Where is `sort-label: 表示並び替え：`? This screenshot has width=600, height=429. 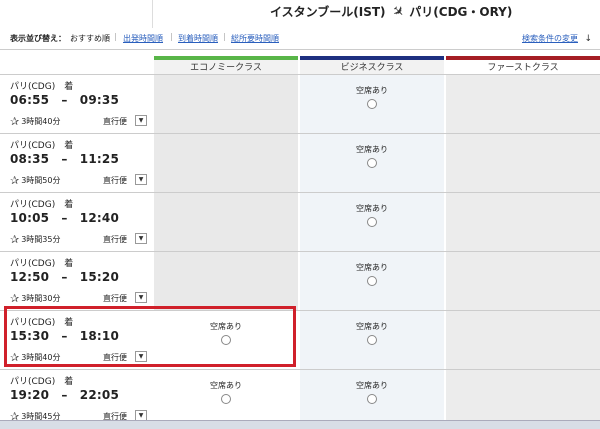
sort-label: 表示並び替え： is located at coordinates (38, 38).